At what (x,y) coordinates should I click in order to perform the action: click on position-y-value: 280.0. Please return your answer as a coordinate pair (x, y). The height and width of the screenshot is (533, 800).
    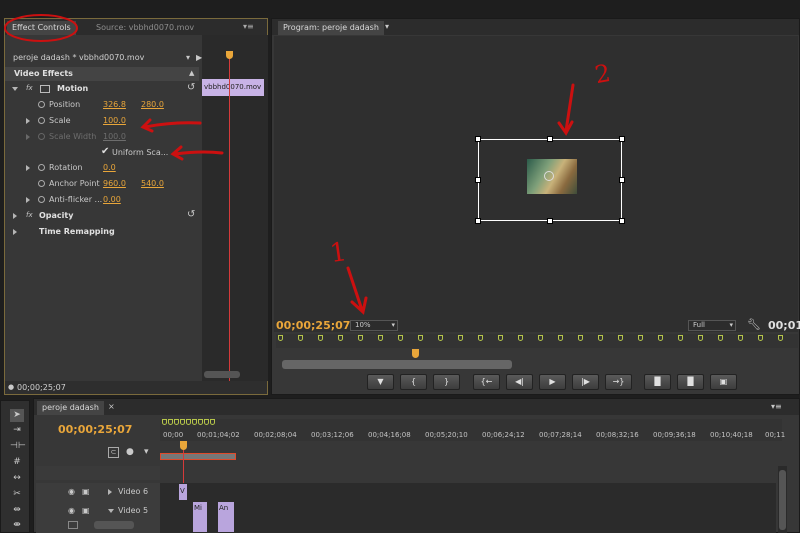
    Looking at the image, I should click on (152, 104).